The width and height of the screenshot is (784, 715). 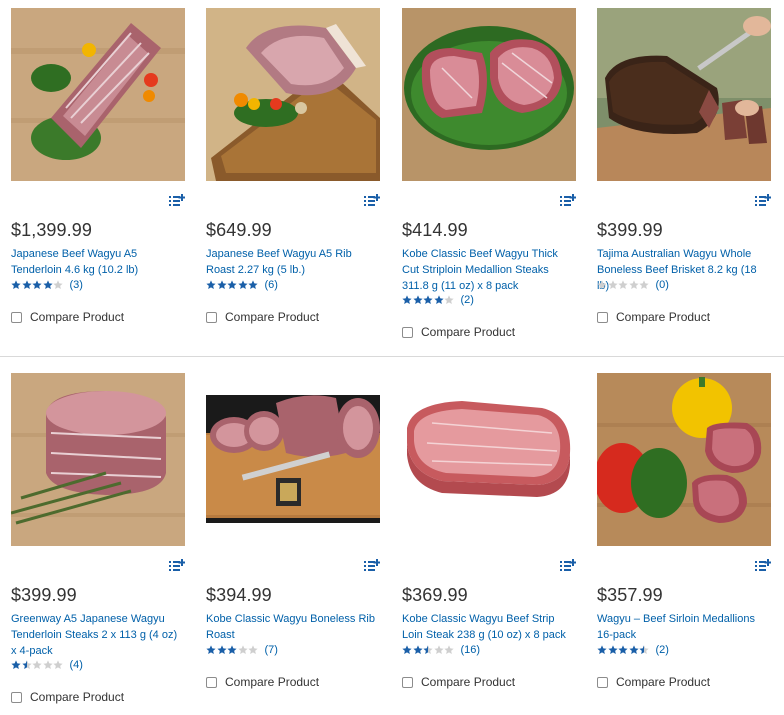 I want to click on review-count: (4), so click(x=76, y=665).